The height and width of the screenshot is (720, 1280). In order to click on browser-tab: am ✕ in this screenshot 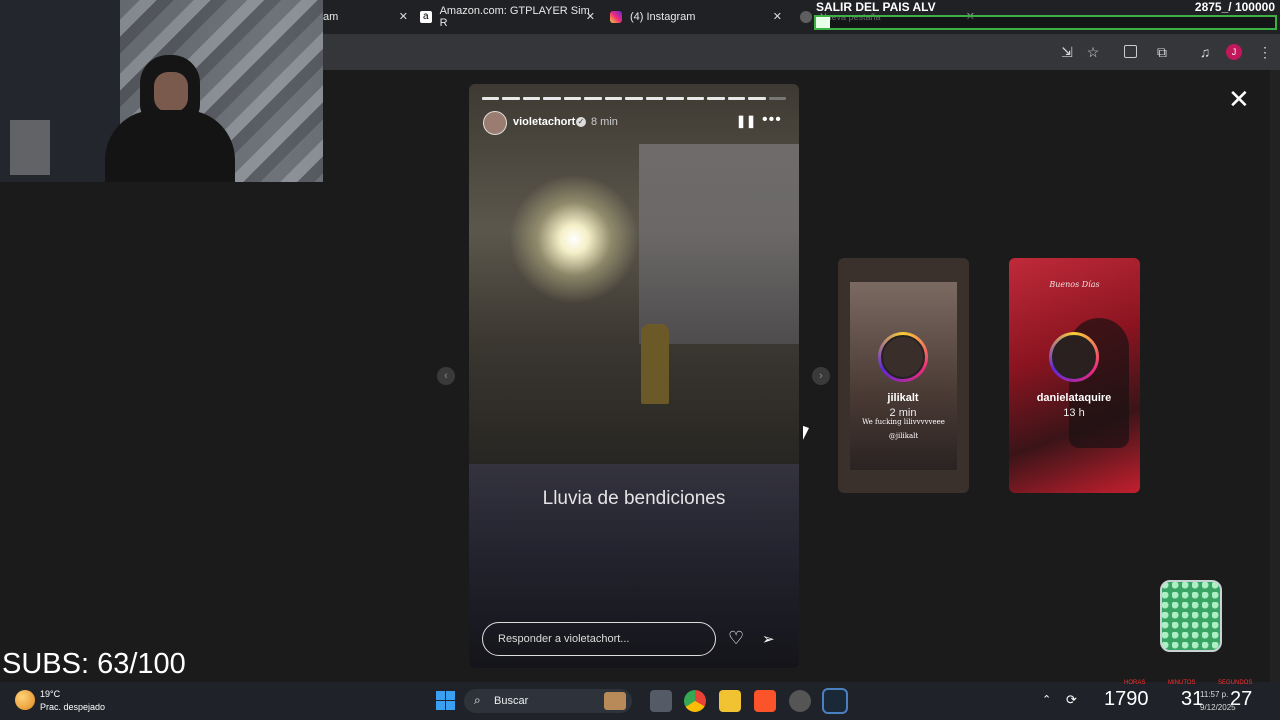, I will do `click(365, 17)`.